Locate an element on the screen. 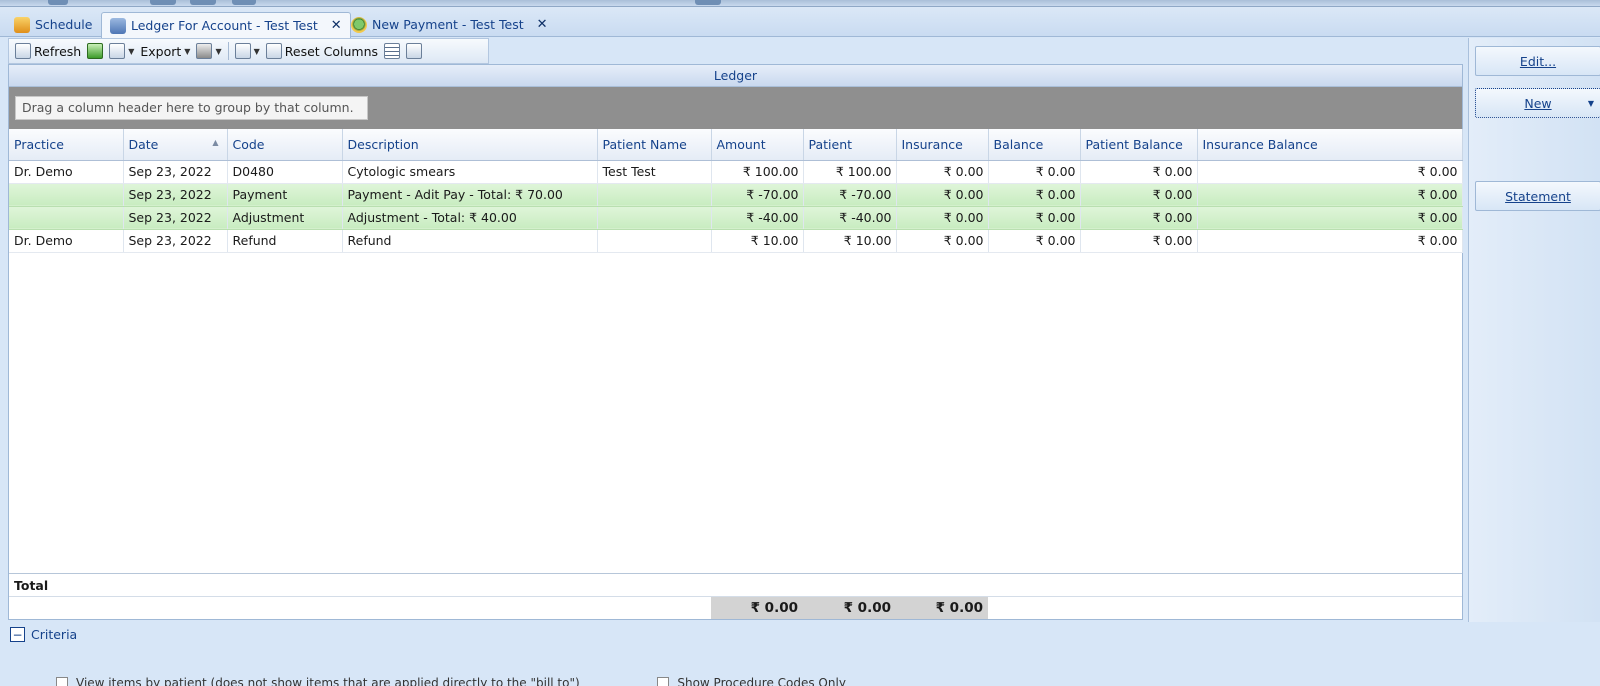 This screenshot has height=686, width=1600. procedure-codes-checkbox is located at coordinates (663, 681).